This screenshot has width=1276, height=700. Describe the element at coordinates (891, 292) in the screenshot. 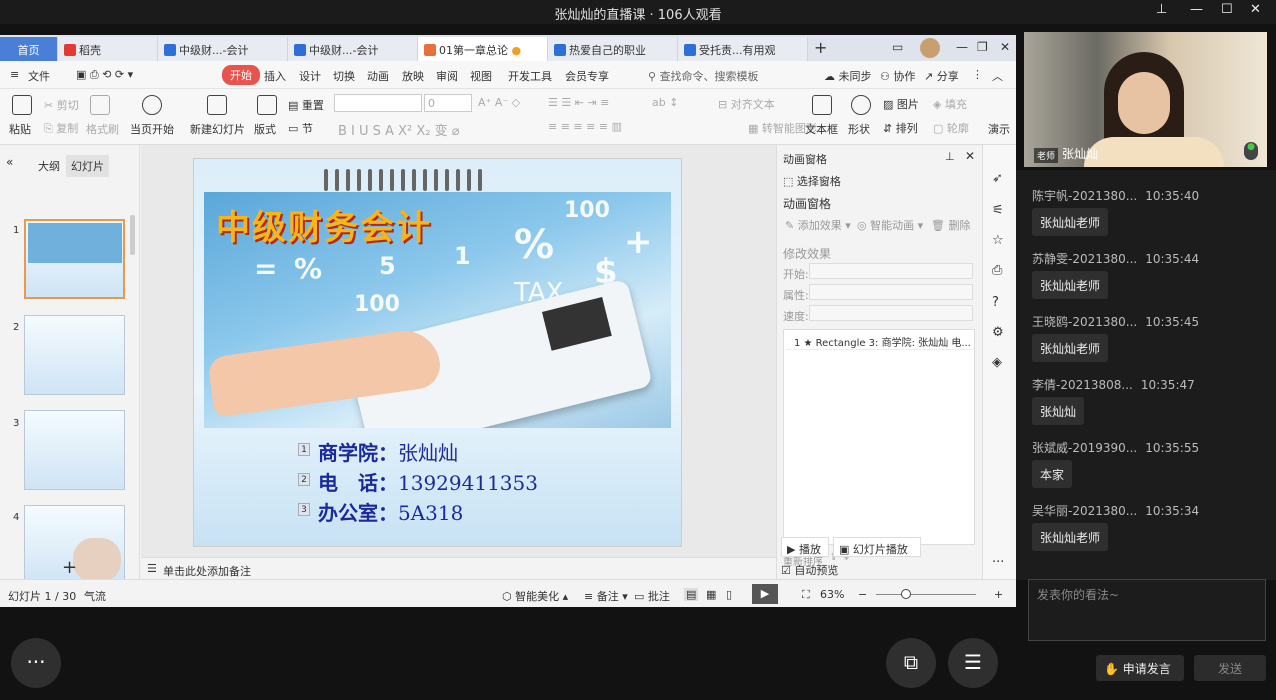

I see `property-select` at that location.